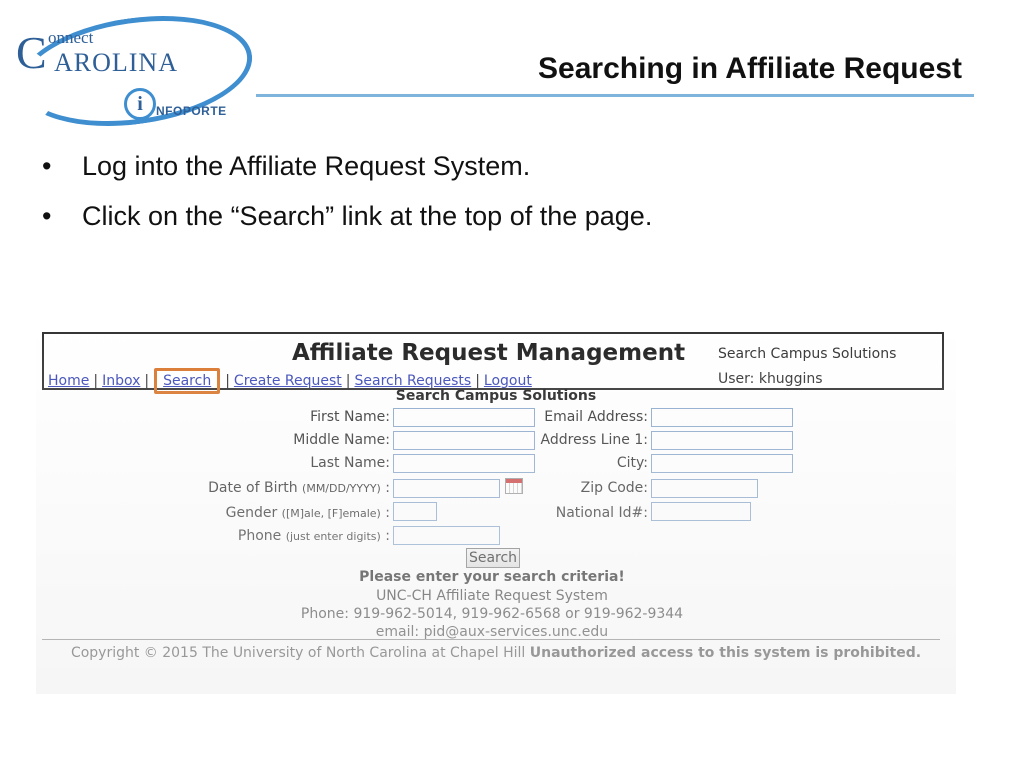 The width and height of the screenshot is (1024, 768). Describe the element at coordinates (601, 513) in the screenshot. I see `national-id-label: National Id#:` at that location.